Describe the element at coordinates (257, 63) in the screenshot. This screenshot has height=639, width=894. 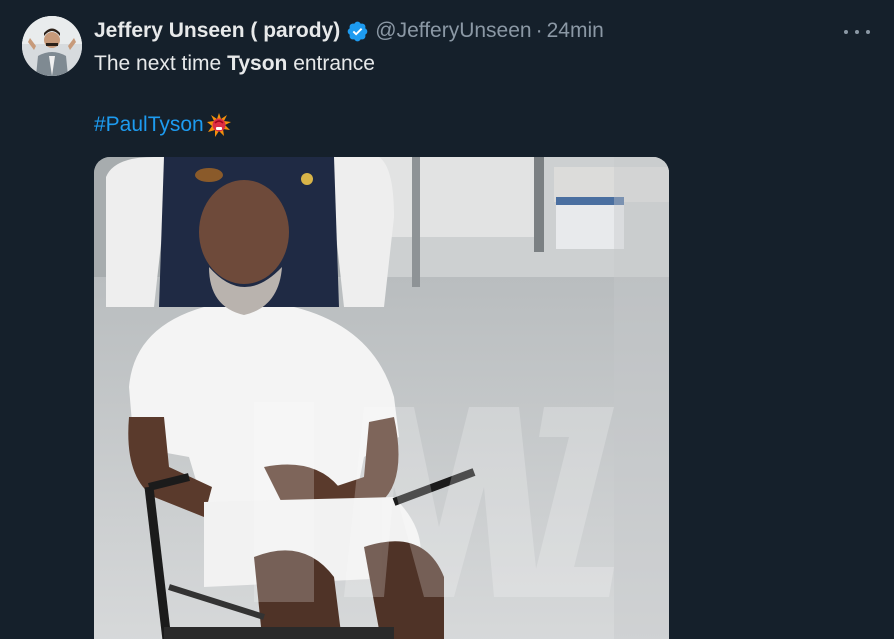
I see `tweet-text-bold: Tyson` at that location.